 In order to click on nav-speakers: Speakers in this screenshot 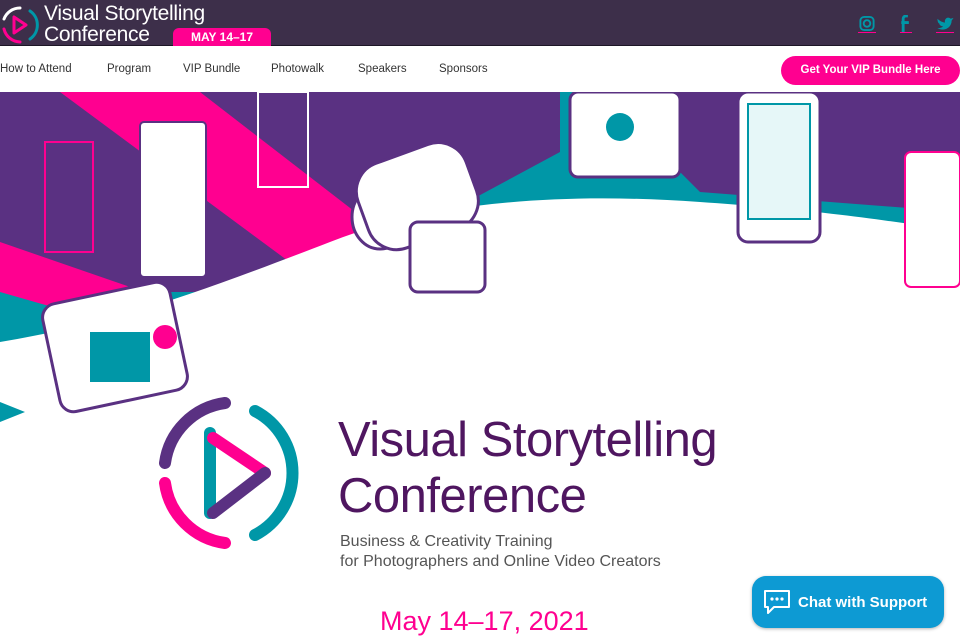, I will do `click(382, 69)`.